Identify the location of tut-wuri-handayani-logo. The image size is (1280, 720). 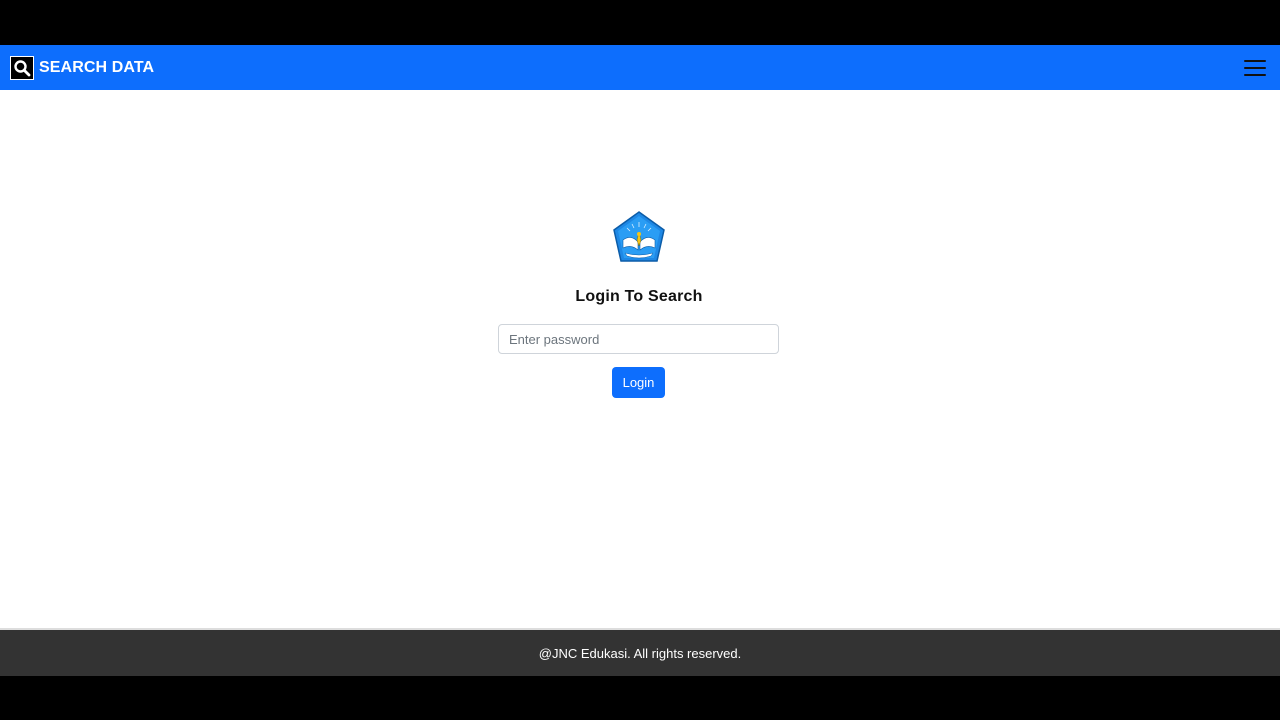
(639, 238).